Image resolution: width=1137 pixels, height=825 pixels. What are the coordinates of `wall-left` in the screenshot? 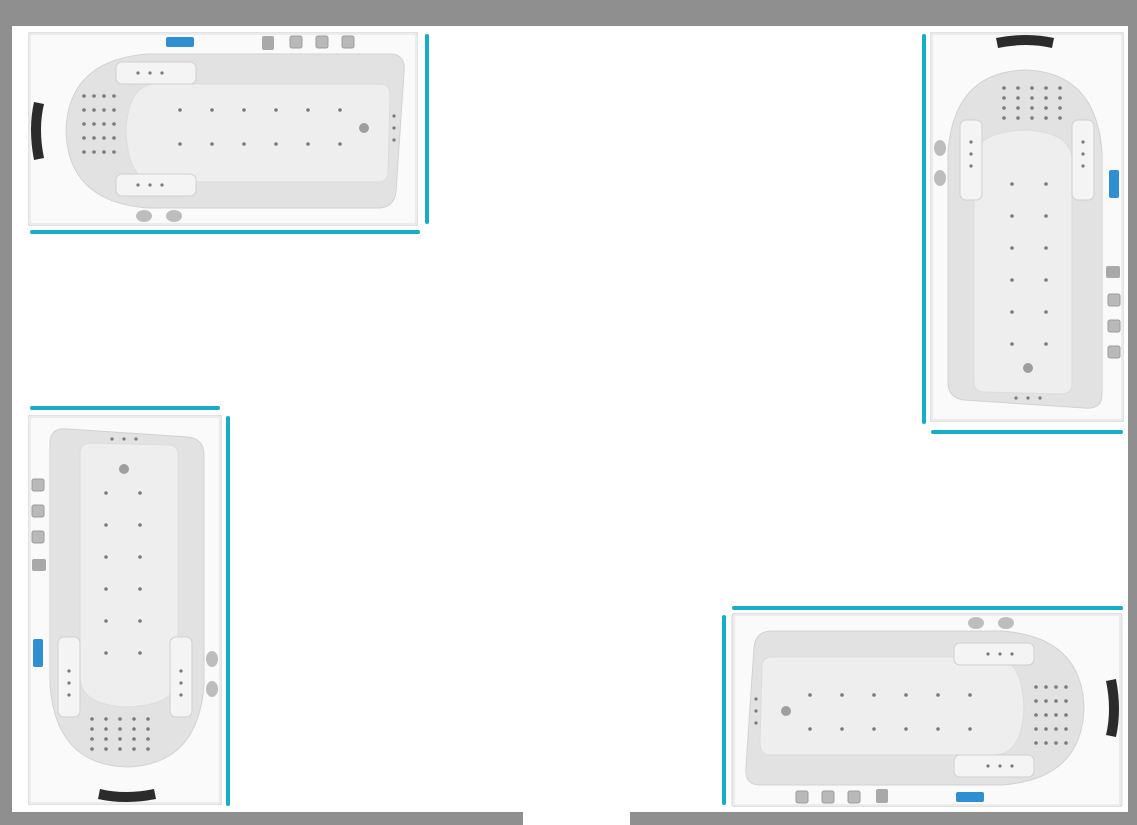 It's located at (6, 412).